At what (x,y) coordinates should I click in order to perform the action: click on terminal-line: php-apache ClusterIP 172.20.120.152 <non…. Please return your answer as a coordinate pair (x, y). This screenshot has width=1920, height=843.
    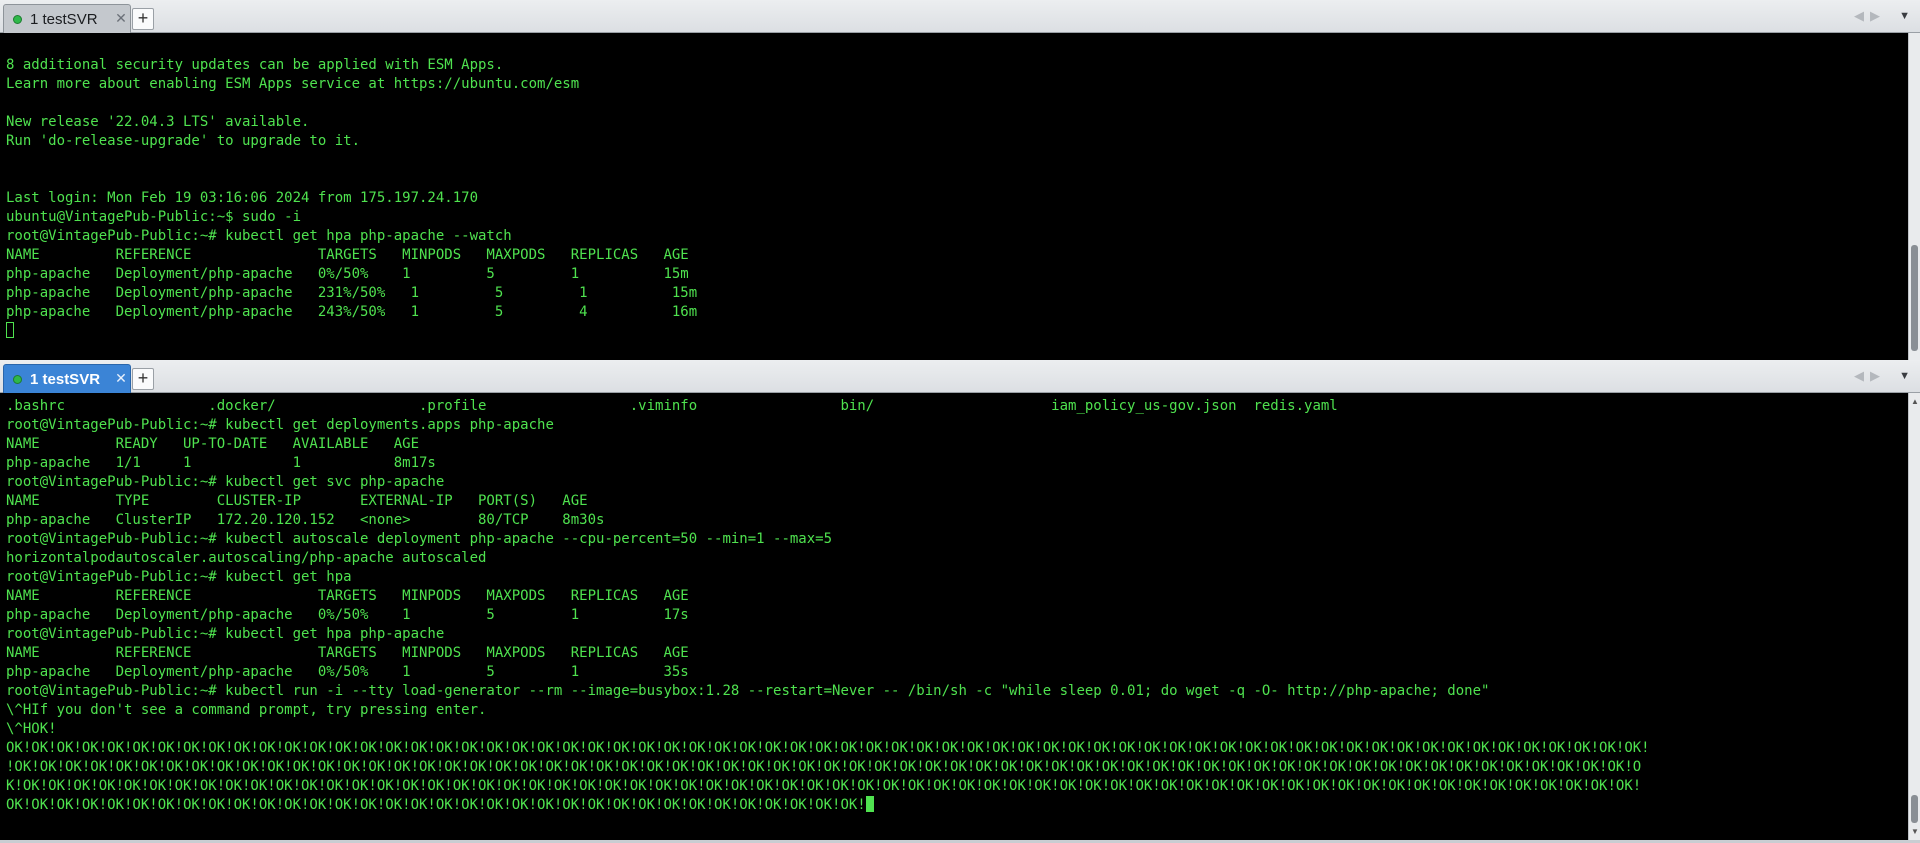
    Looking at the image, I should click on (305, 520).